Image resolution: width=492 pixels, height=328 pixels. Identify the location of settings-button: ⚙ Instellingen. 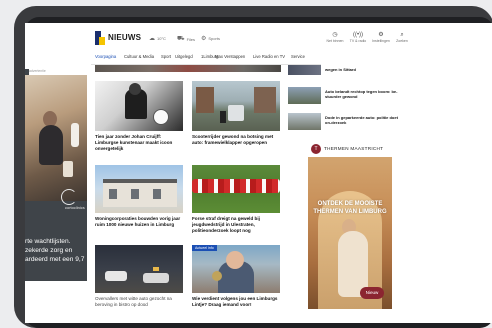
(381, 37).